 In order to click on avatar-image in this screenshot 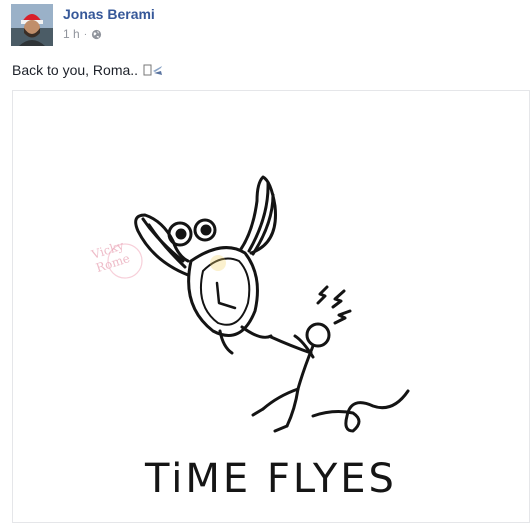, I will do `click(32, 25)`.